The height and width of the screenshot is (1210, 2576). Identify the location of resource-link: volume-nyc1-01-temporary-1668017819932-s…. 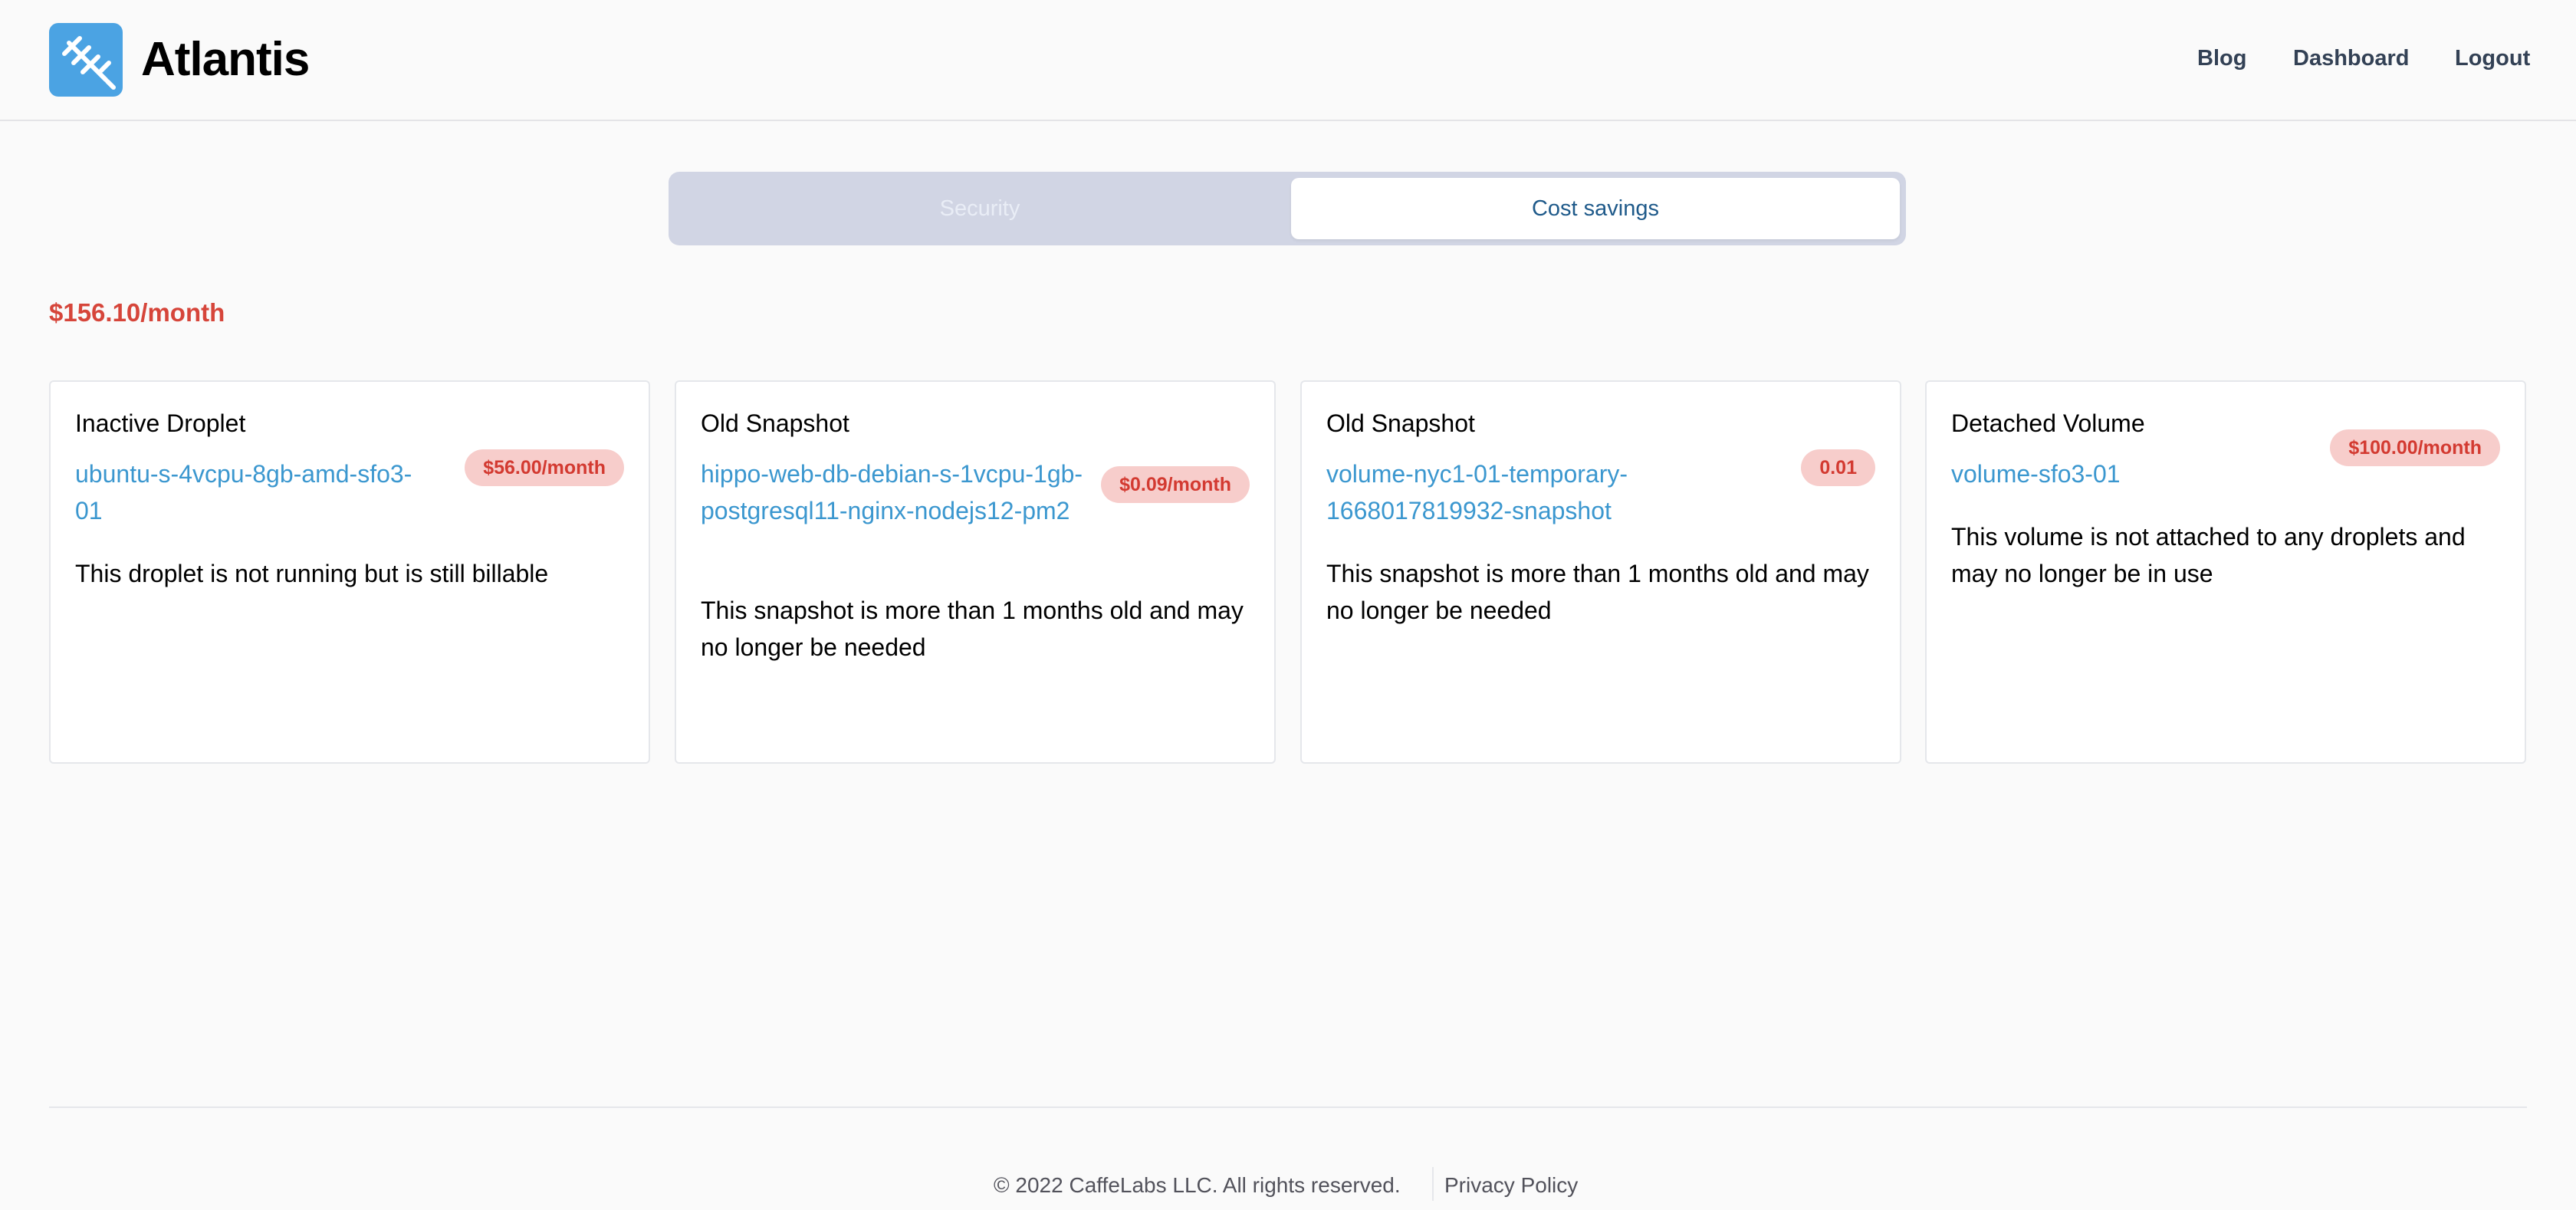
(1541, 492).